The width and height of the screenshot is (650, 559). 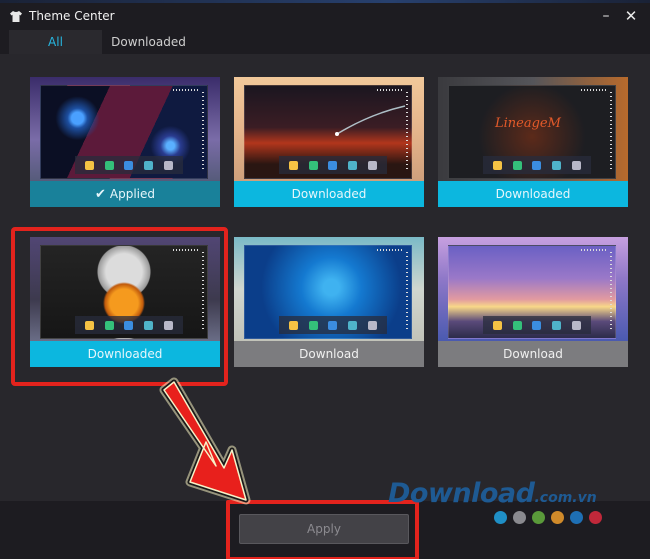 I want to click on title-bar: Theme Center – ✕, so click(x=325, y=16).